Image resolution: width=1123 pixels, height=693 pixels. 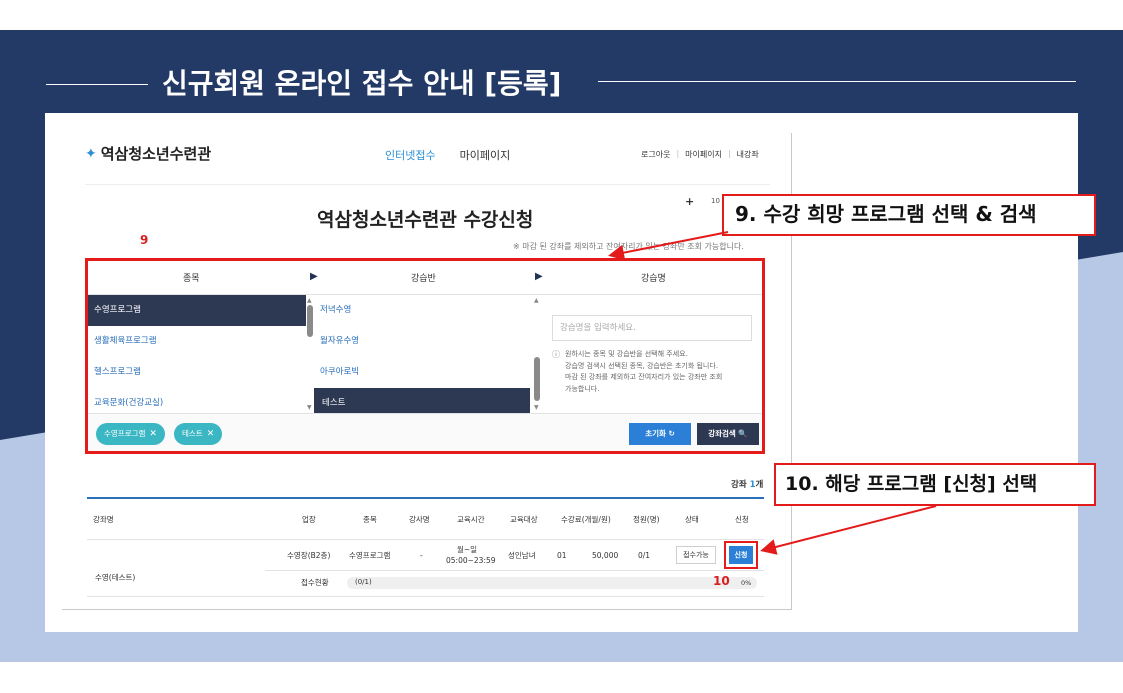 What do you see at coordinates (103, 519) in the screenshot?
I see `col-header: 강좌명` at bounding box center [103, 519].